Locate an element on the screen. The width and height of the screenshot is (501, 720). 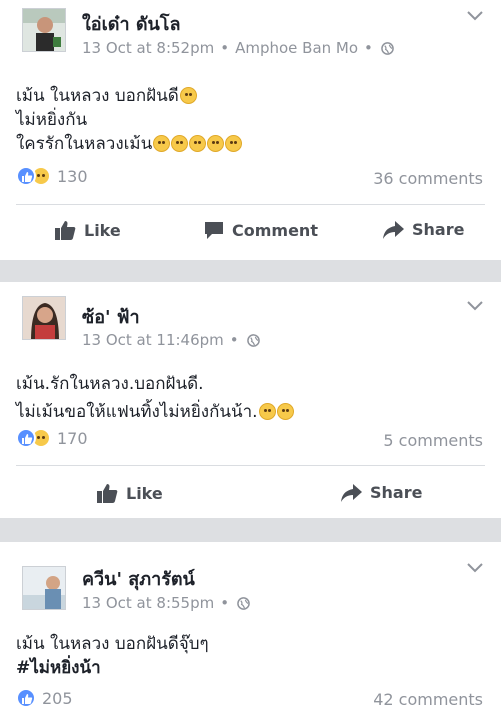
timestamp: 13 Oct at 8:55pm is located at coordinates (148, 603).